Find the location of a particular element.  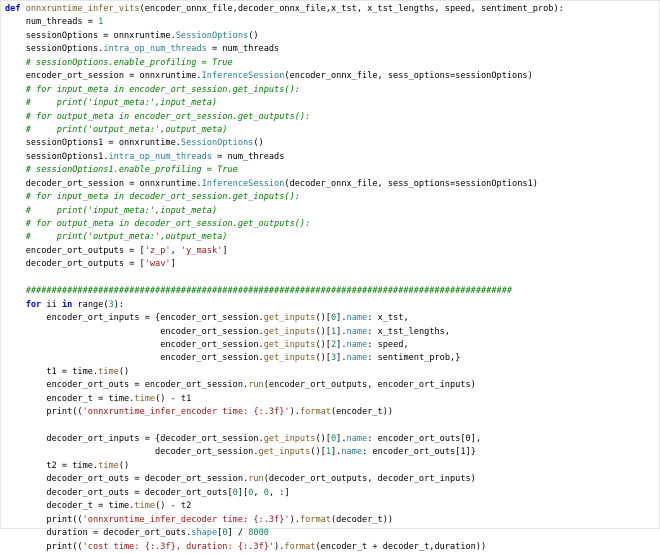

code-token: onnxruntime_infer_vits is located at coordinates (82, 9).